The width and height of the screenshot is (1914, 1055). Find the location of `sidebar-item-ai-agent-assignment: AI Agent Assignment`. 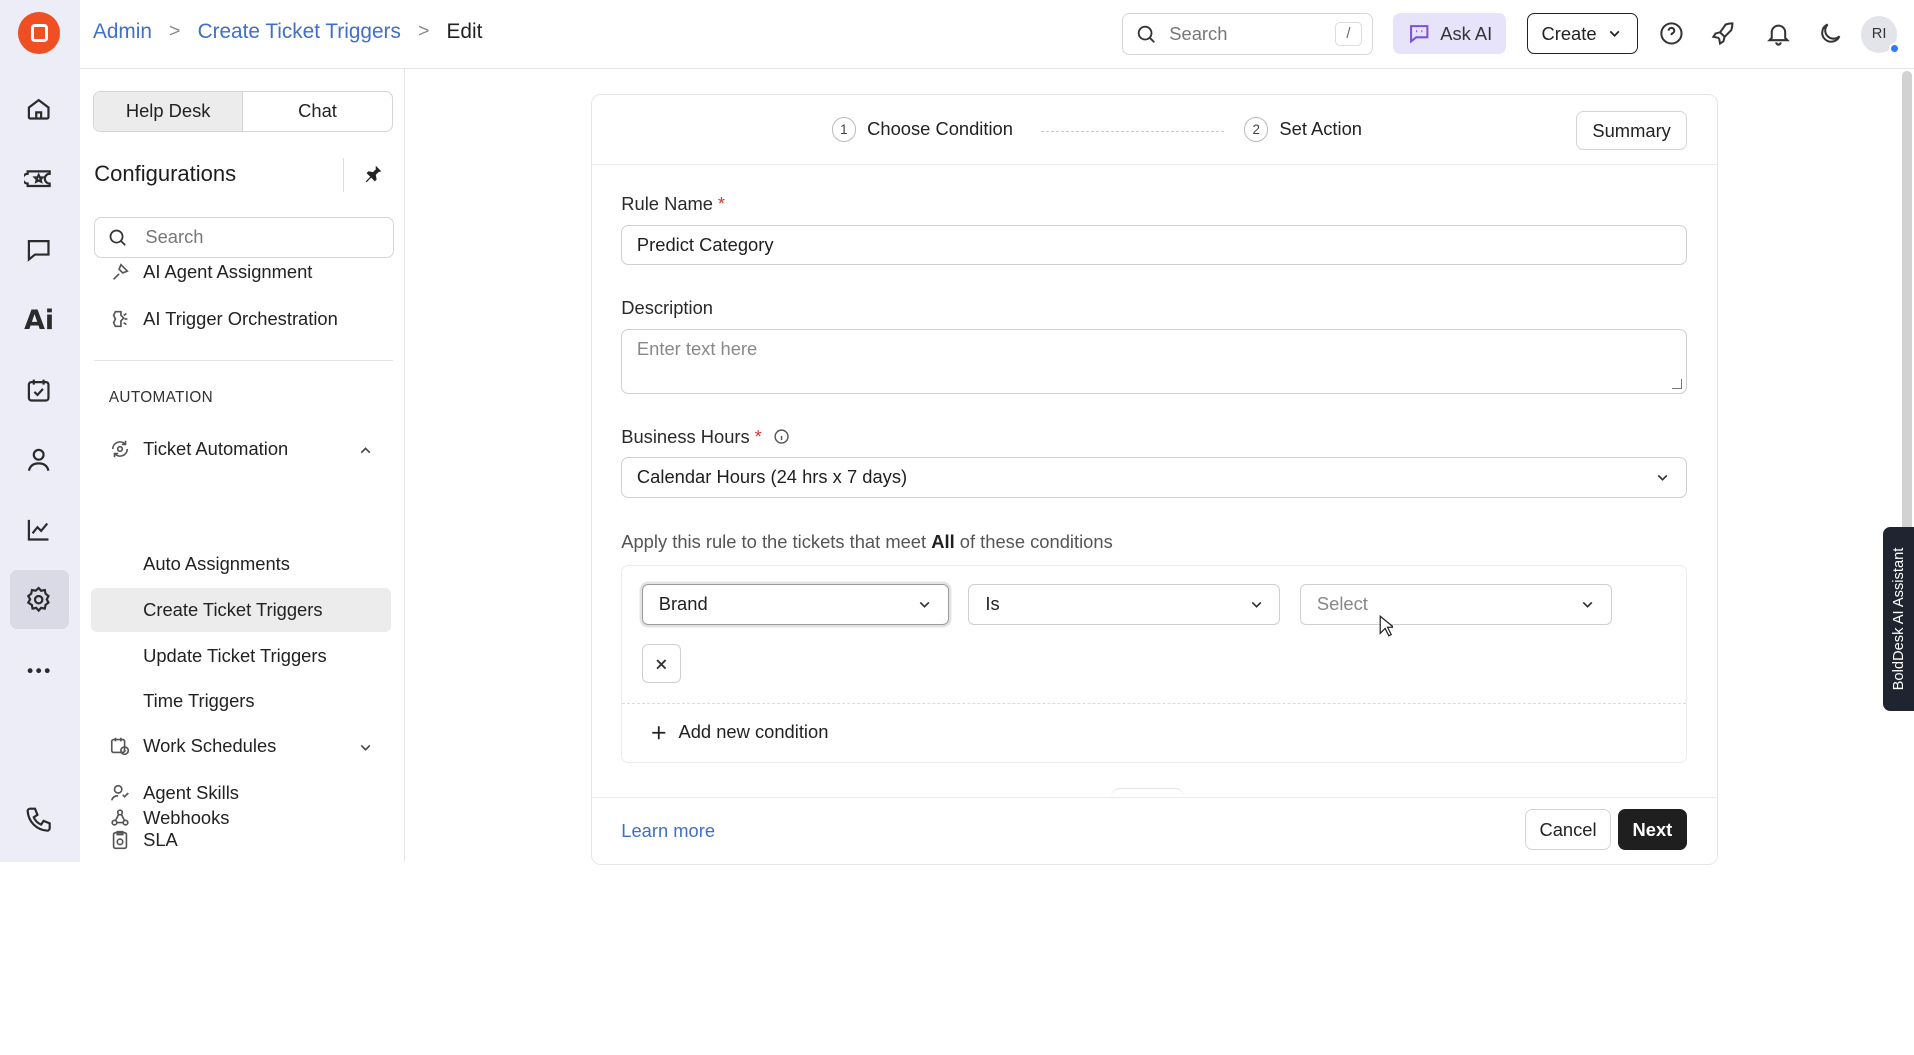

sidebar-item-ai-agent-assignment: AI Agent Assignment is located at coordinates (211, 271).